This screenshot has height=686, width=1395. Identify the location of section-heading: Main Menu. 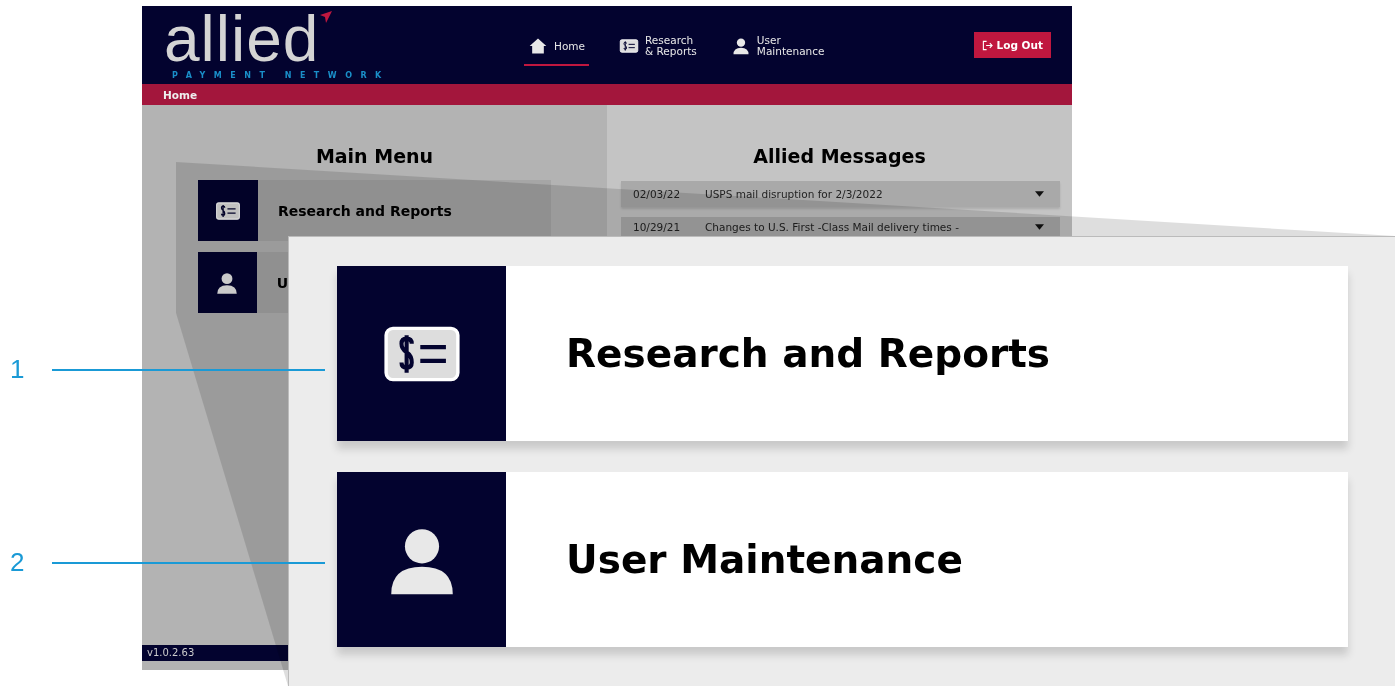
(374, 157).